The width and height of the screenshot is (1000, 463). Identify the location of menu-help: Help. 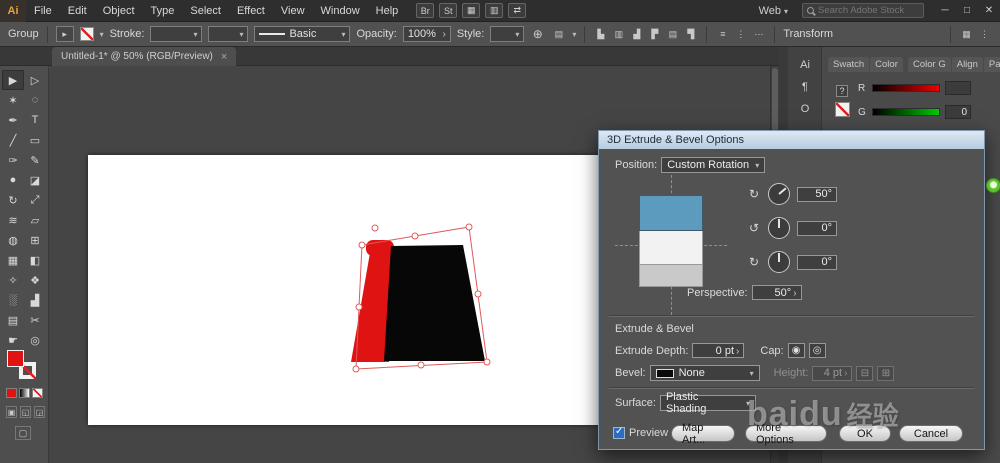
(387, 11).